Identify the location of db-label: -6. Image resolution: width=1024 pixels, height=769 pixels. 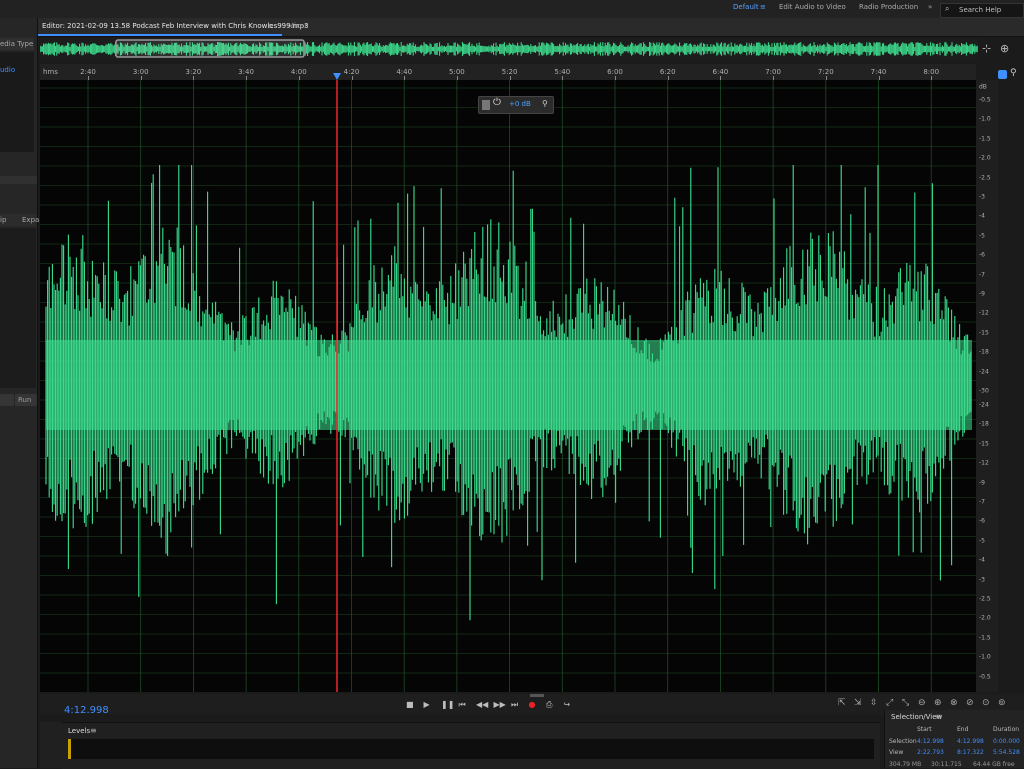
(982, 255).